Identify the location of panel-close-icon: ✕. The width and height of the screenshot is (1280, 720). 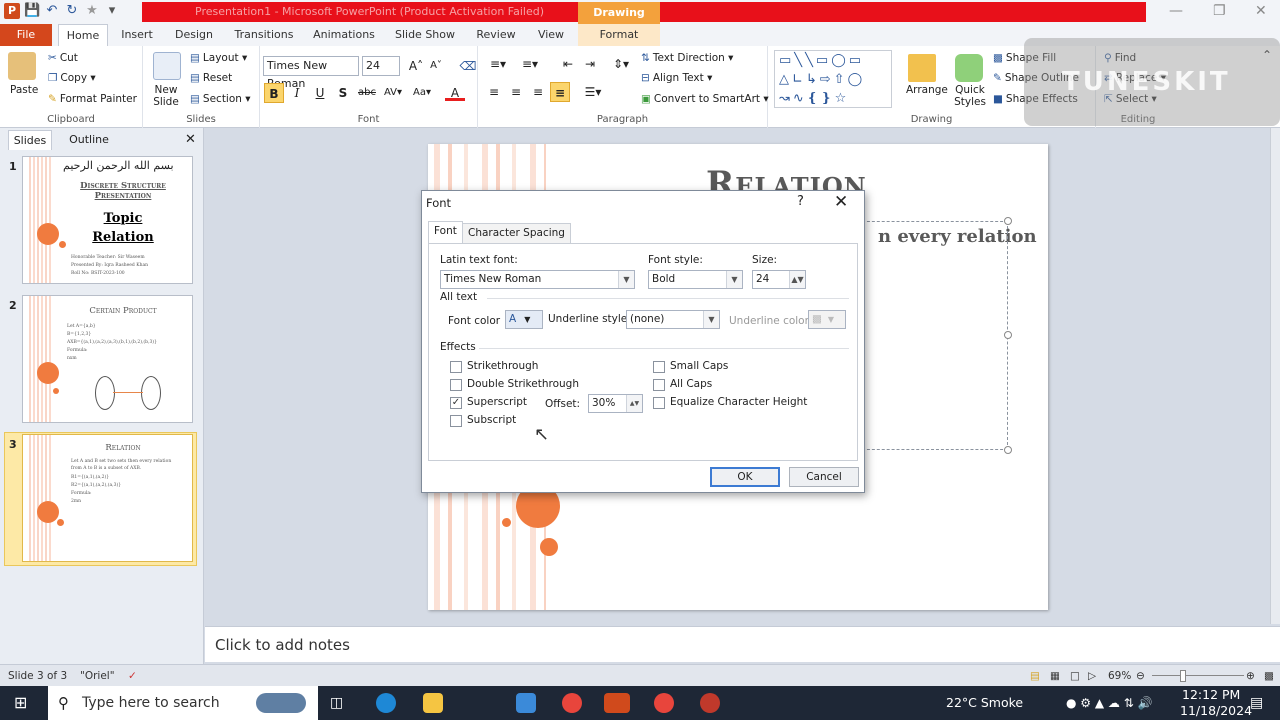
(190, 139).